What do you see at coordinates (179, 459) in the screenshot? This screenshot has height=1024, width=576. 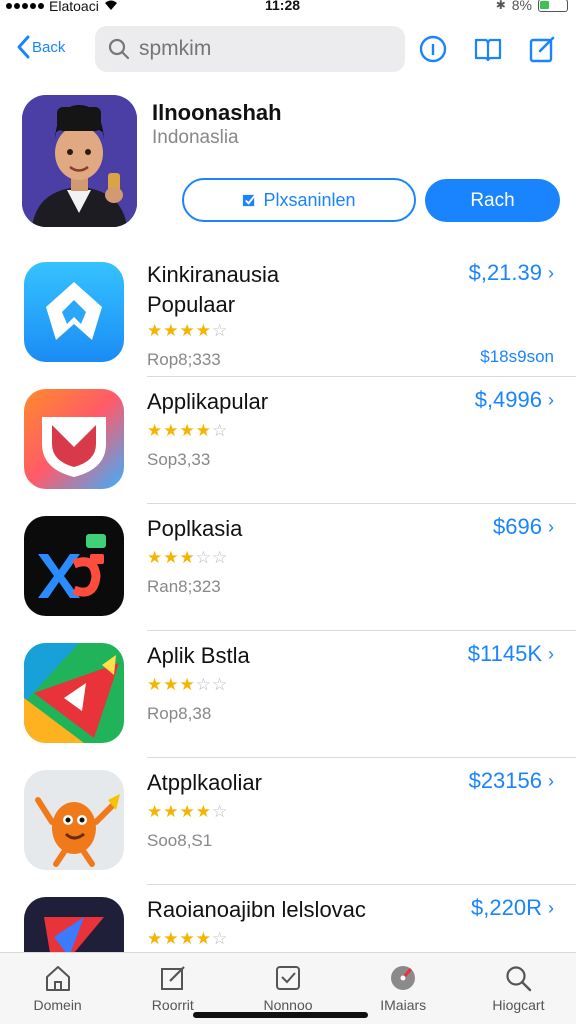 I see `app-meta: Sop3,33` at bounding box center [179, 459].